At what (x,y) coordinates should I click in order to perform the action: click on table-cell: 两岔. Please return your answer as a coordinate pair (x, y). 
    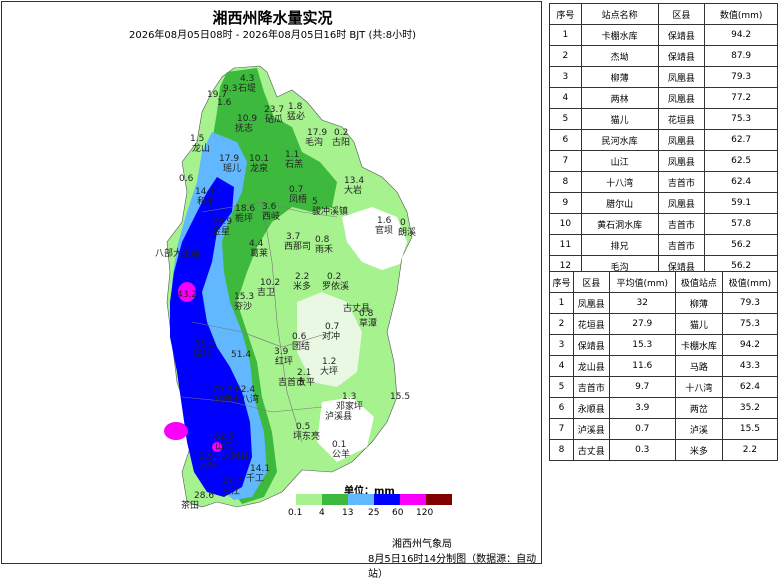
    Looking at the image, I should click on (699, 408).